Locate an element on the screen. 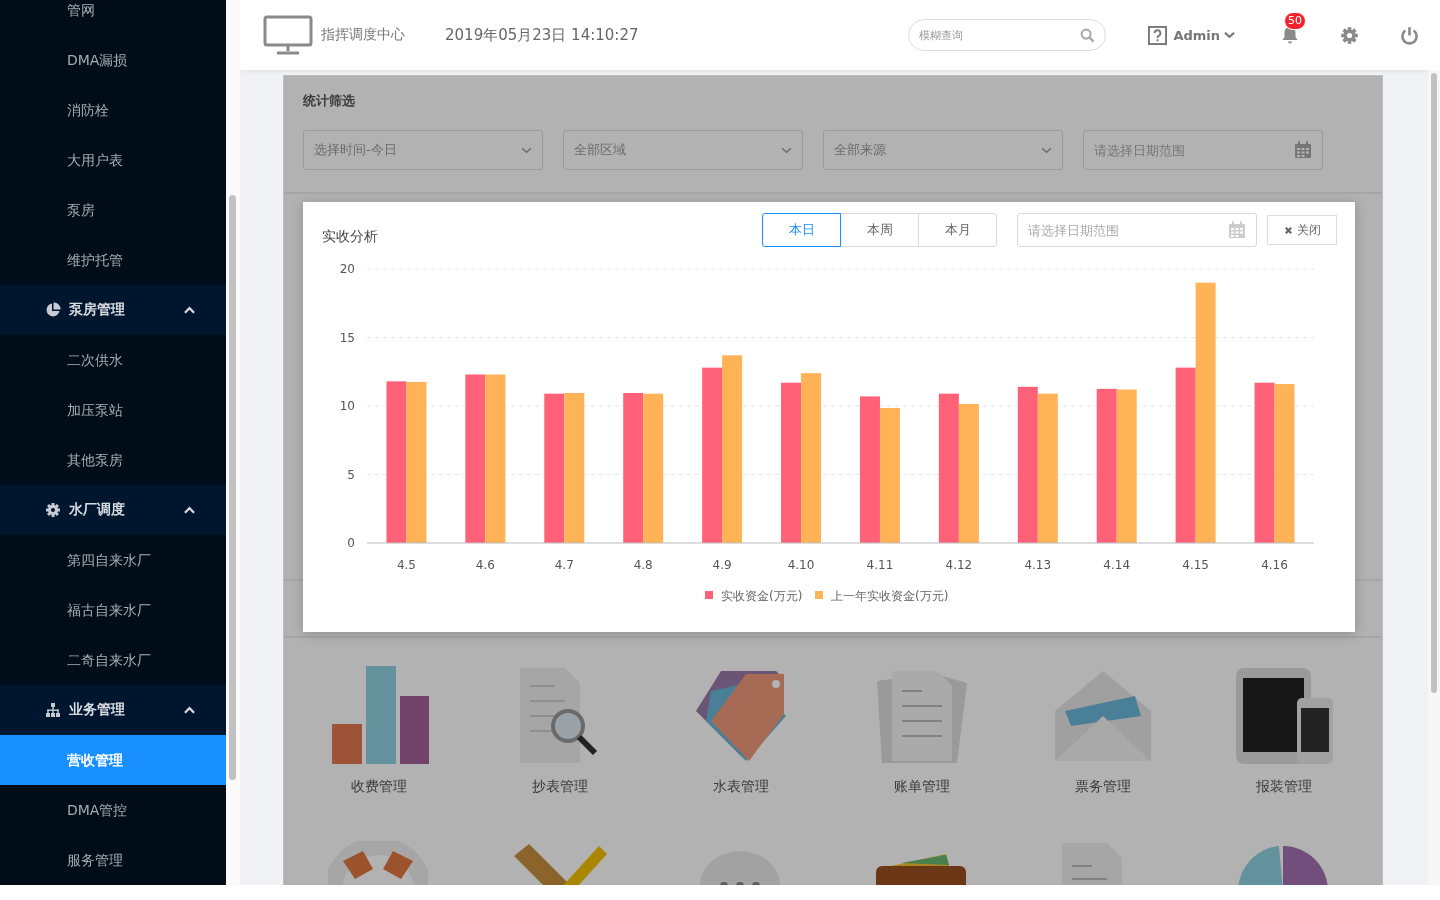 The height and width of the screenshot is (900, 1440). app-tile: 票务管理 is located at coordinates (1102, 731).